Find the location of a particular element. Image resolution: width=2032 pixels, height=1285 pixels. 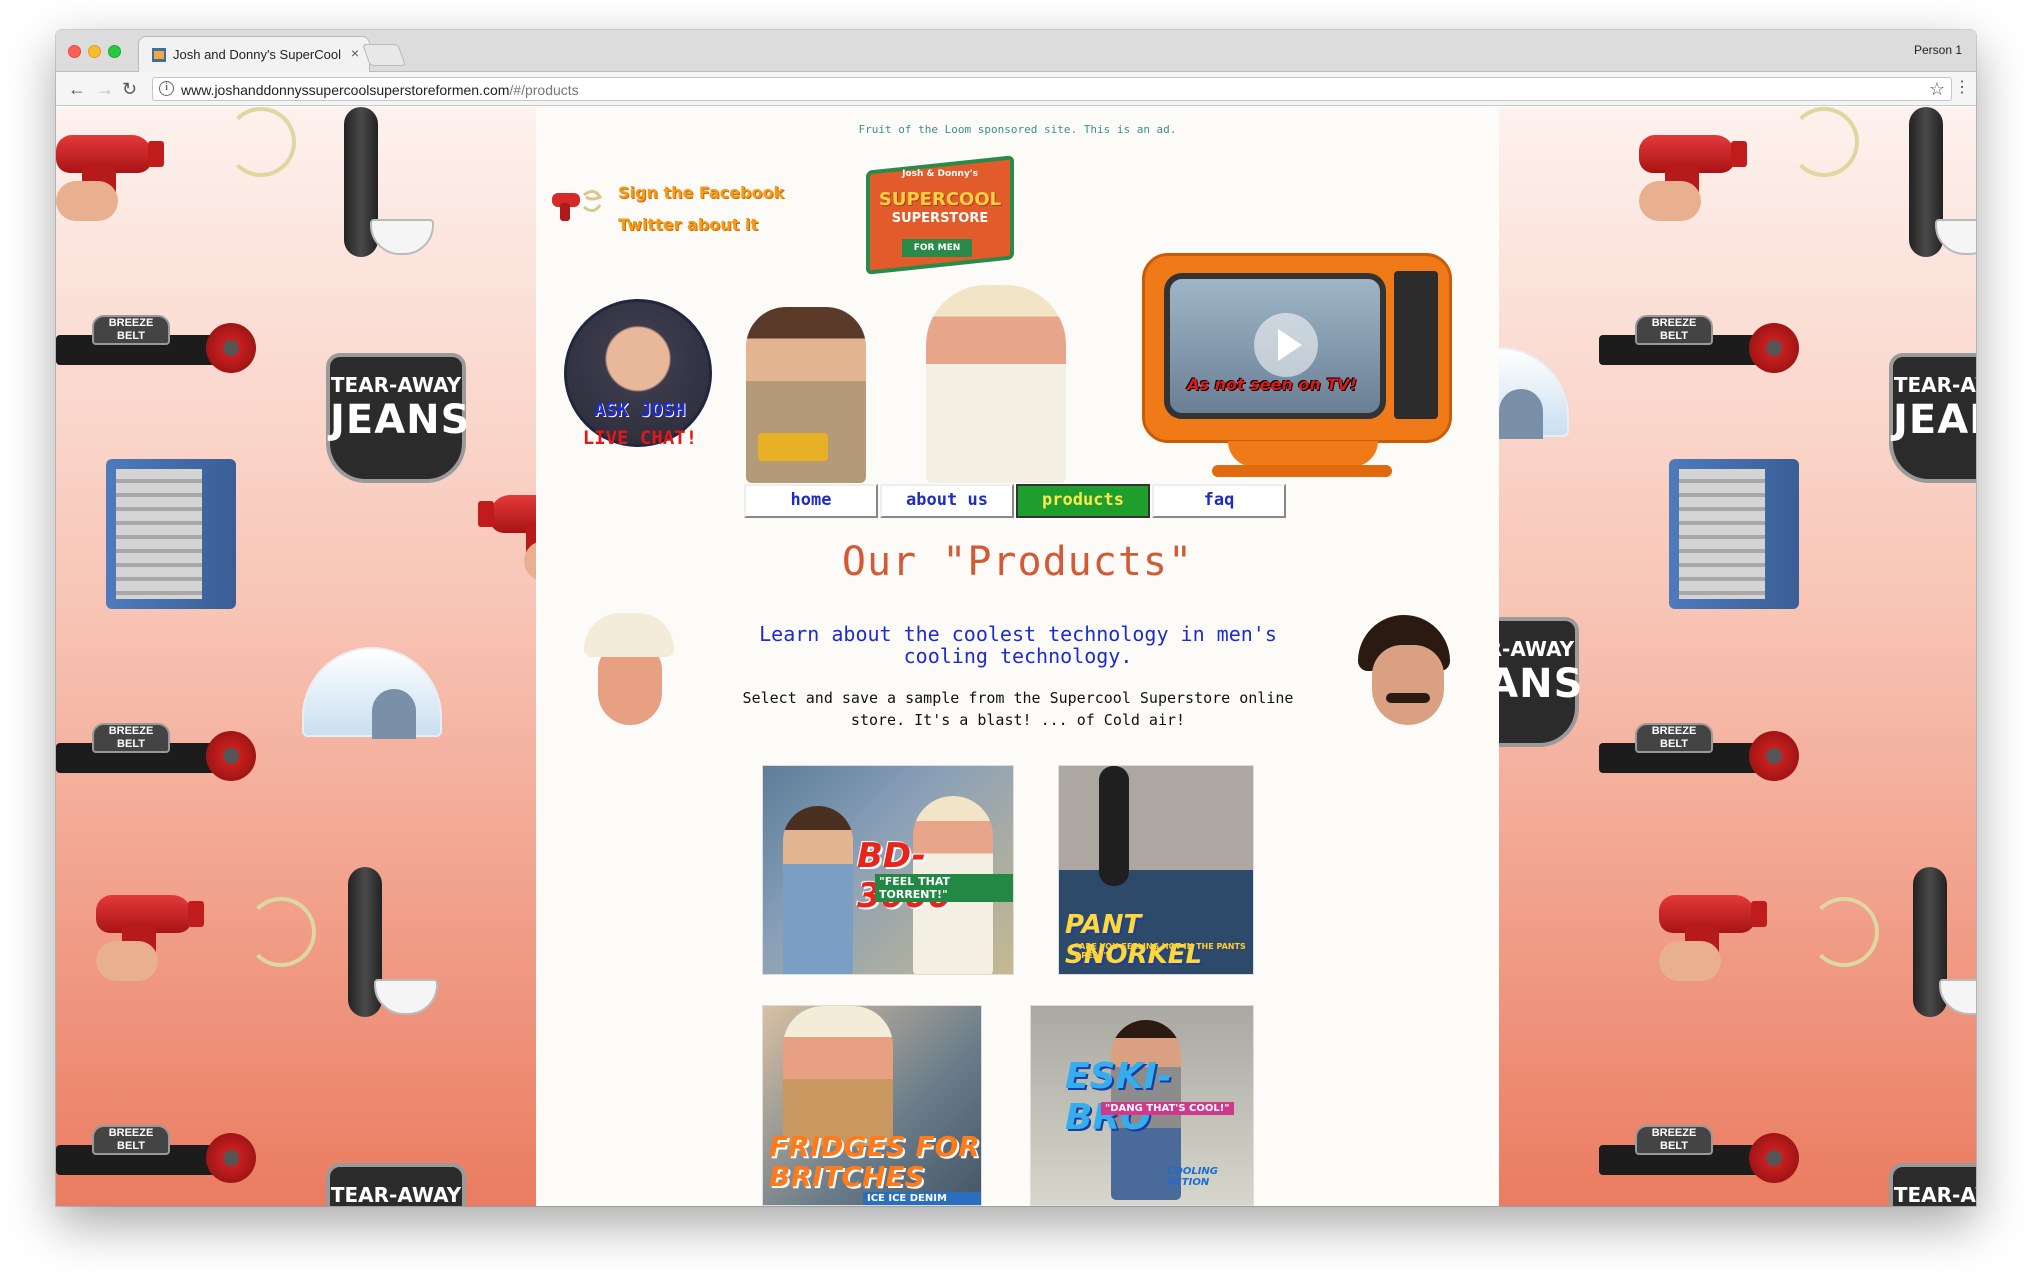

profile-button: Person 1 is located at coordinates (1938, 50).